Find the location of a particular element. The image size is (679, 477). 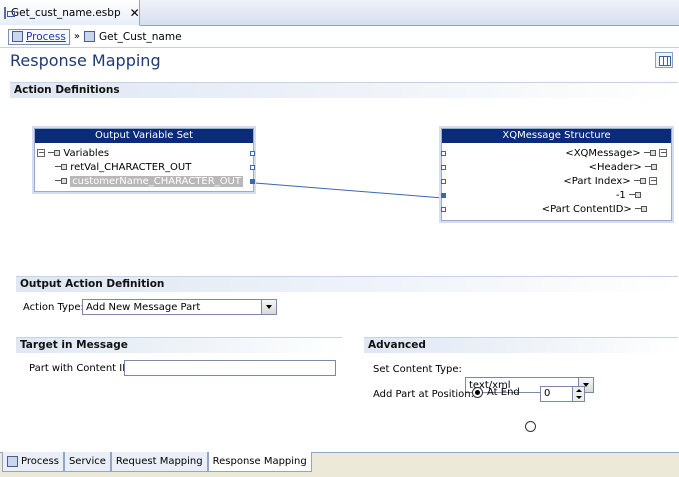

chevron-down-icon is located at coordinates (268, 307).